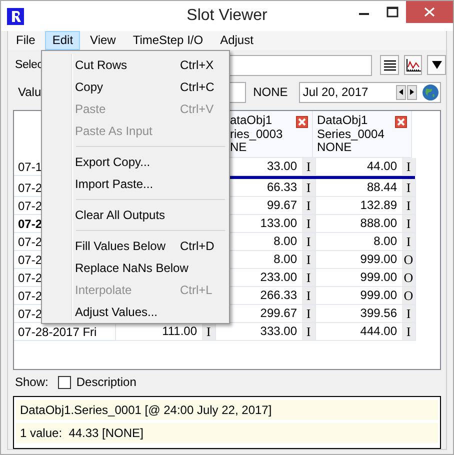 The width and height of the screenshot is (454, 455). I want to click on menu-item: Edit, so click(62, 40).